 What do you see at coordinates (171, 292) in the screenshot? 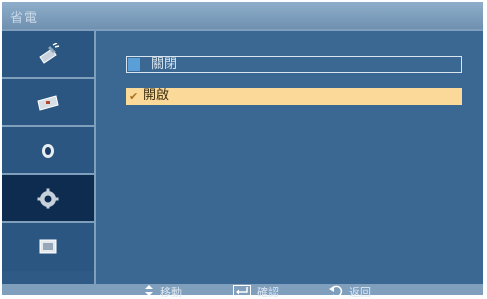
I see `footer-move-label: 移動` at bounding box center [171, 292].